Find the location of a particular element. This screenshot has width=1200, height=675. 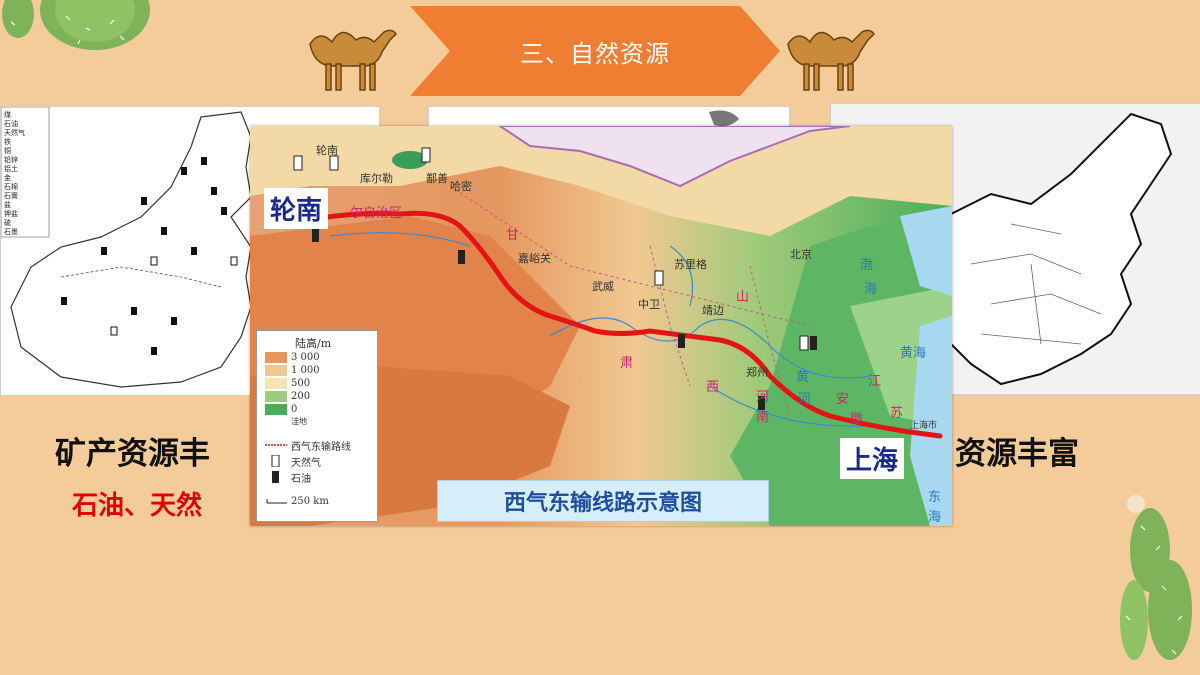

region-label: 苏 is located at coordinates (897, 413).